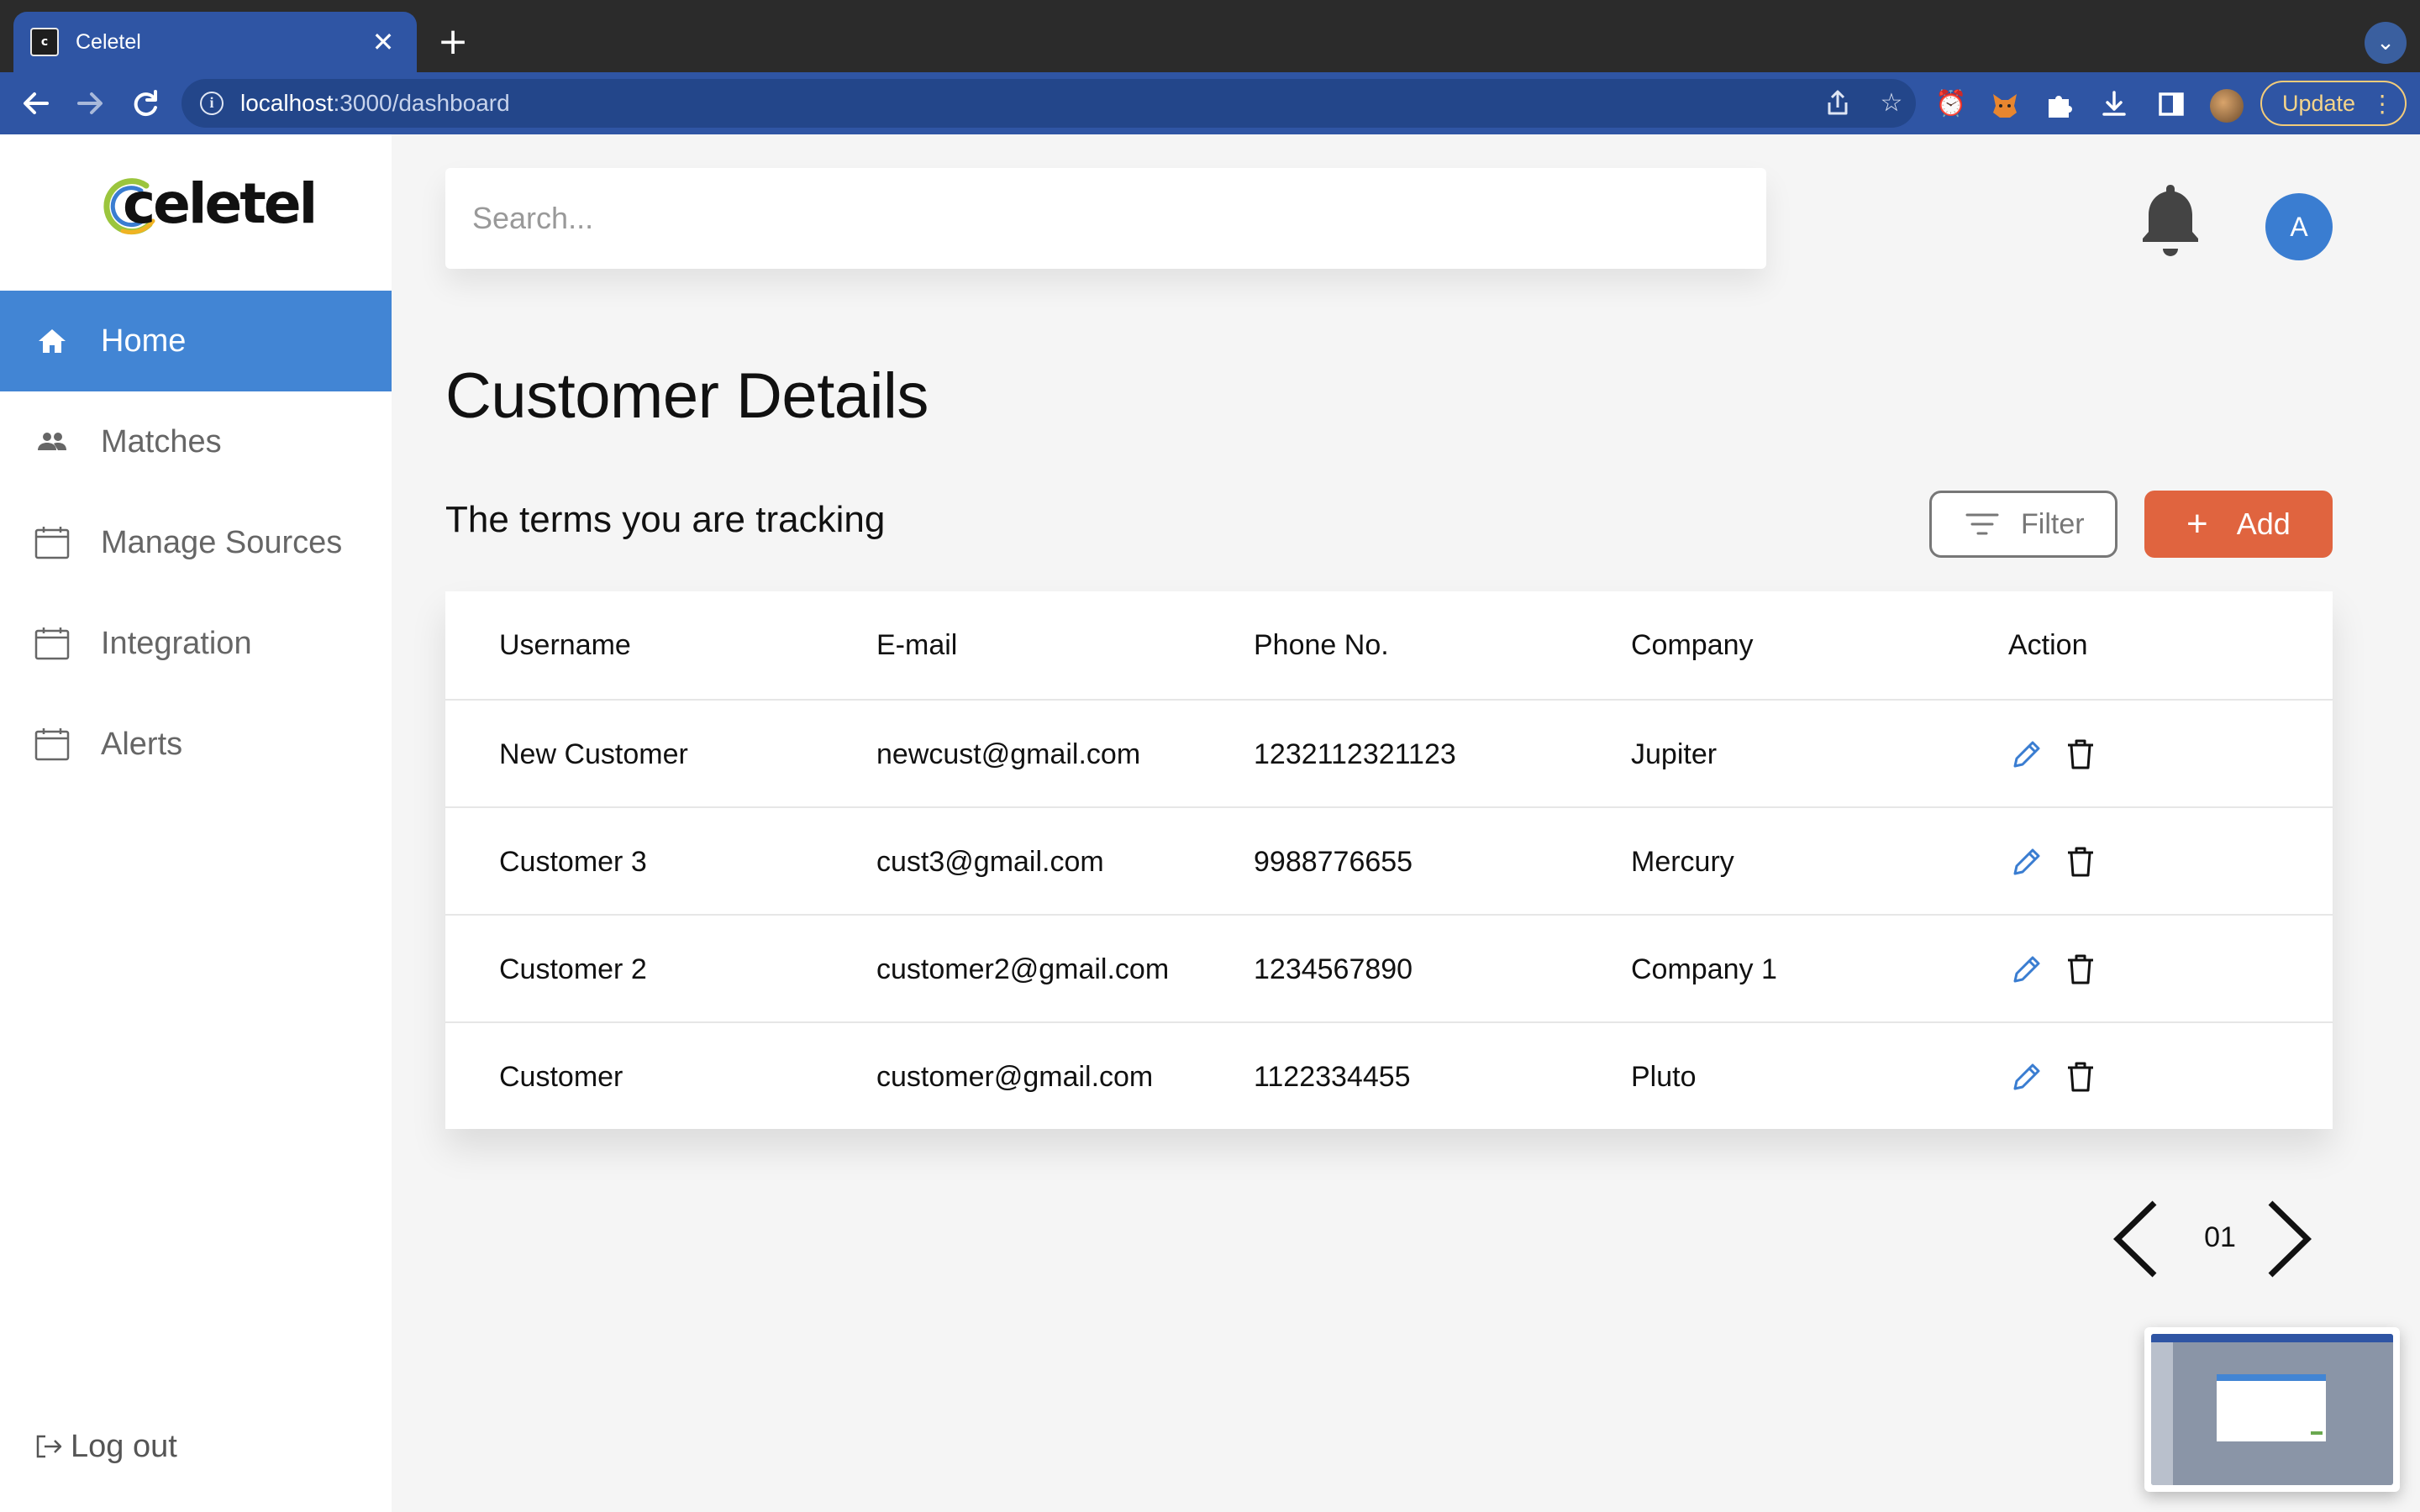 The image size is (2420, 1512). Describe the element at coordinates (2386, 43) in the screenshot. I see `tab-list-chevron-icon: ⌄` at that location.